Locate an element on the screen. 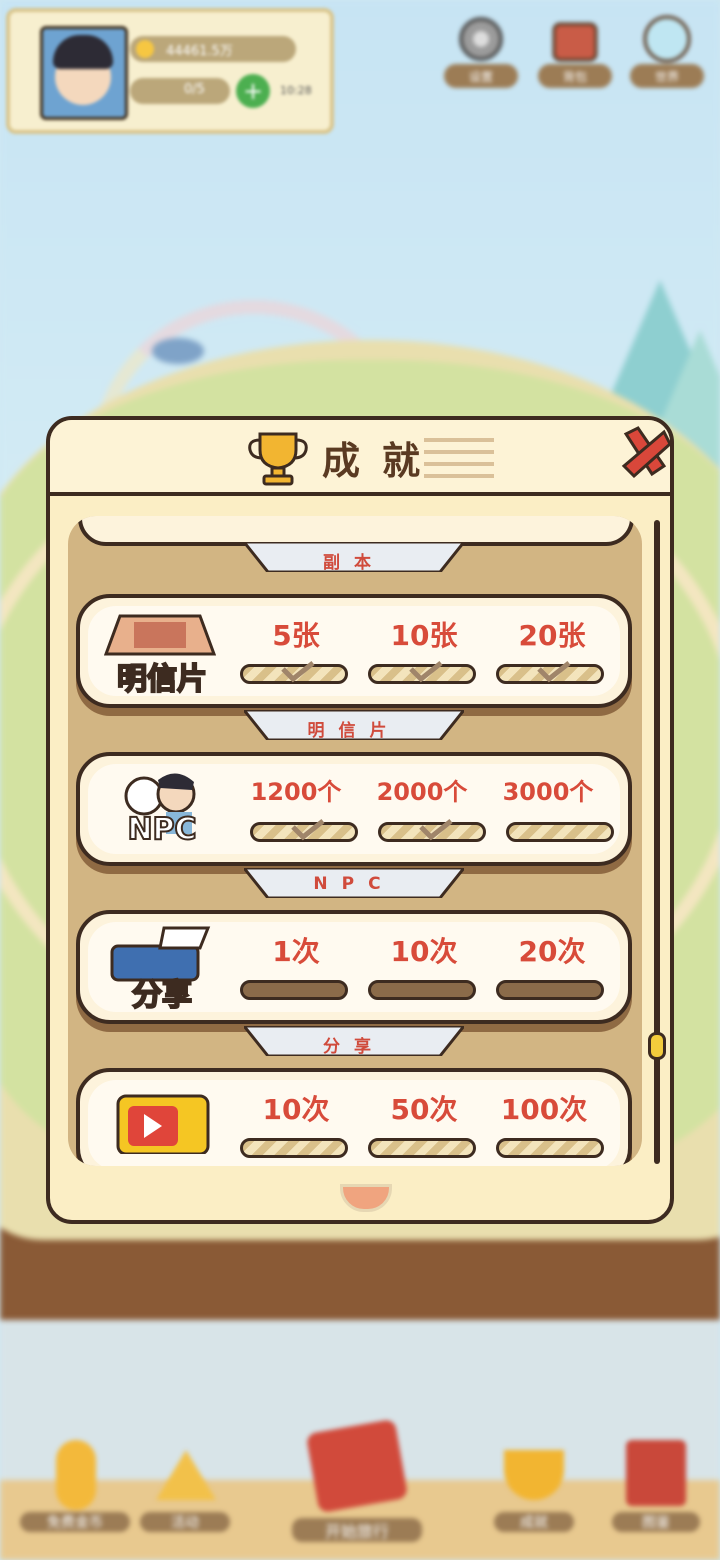  achievement-card-postcard: 明信片 5张 10张 20张 is located at coordinates (354, 651).